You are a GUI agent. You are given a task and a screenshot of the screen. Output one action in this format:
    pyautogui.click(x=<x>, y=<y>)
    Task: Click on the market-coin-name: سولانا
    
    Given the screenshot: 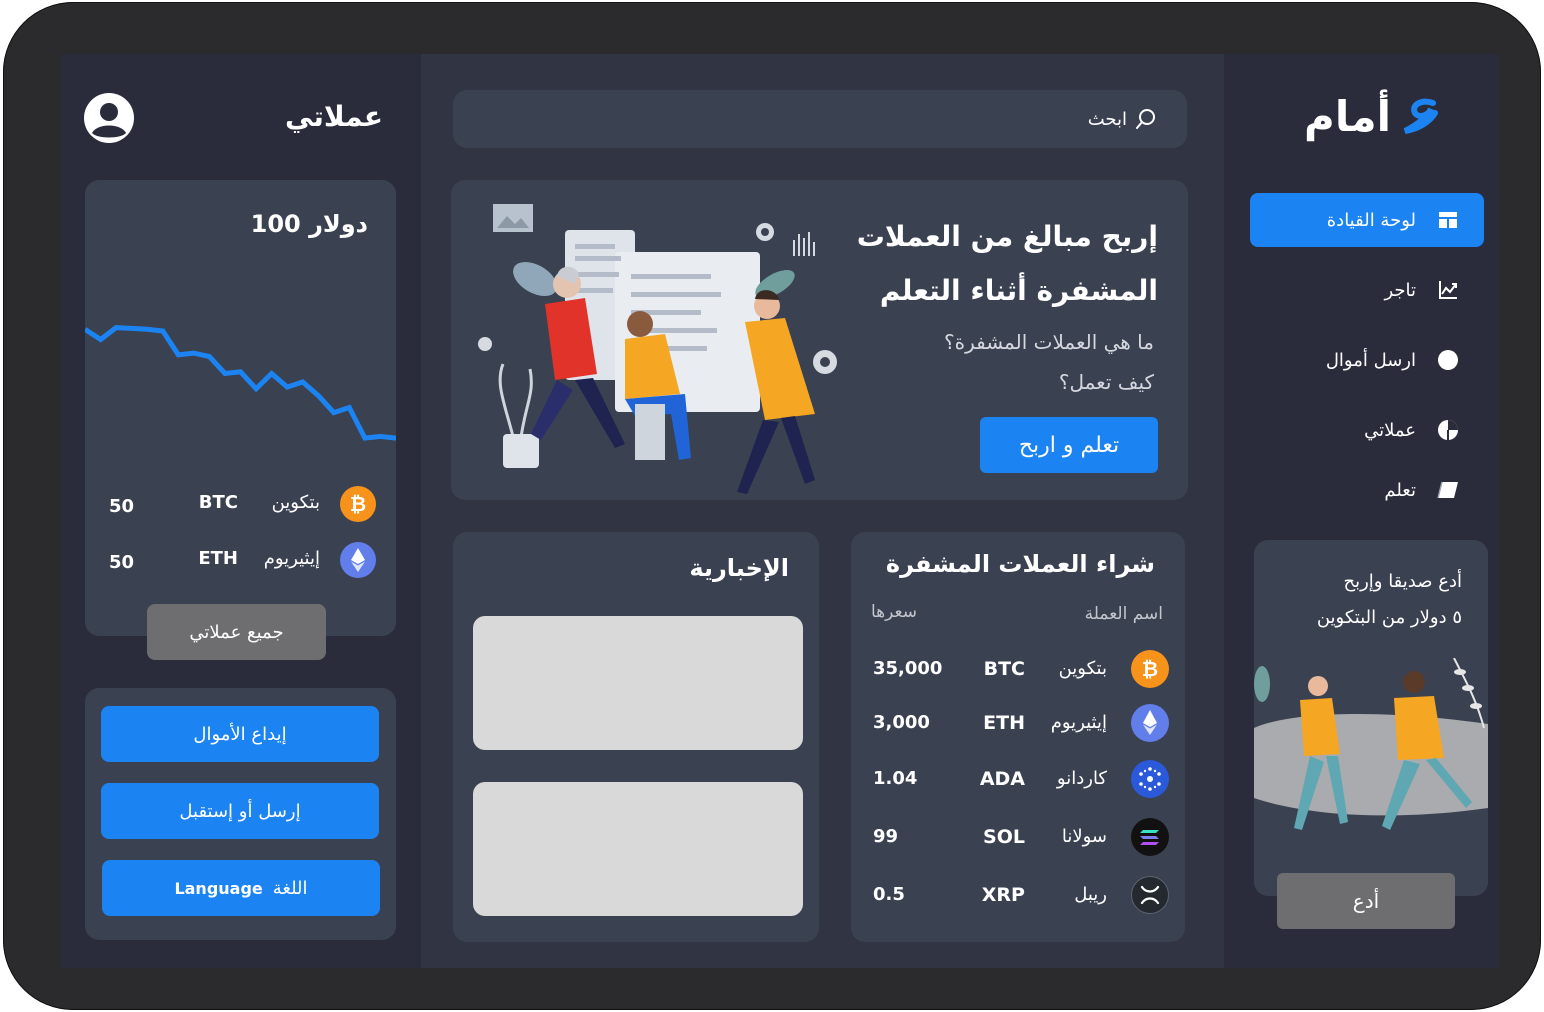 What is the action you would take?
    pyautogui.click(x=1084, y=836)
    